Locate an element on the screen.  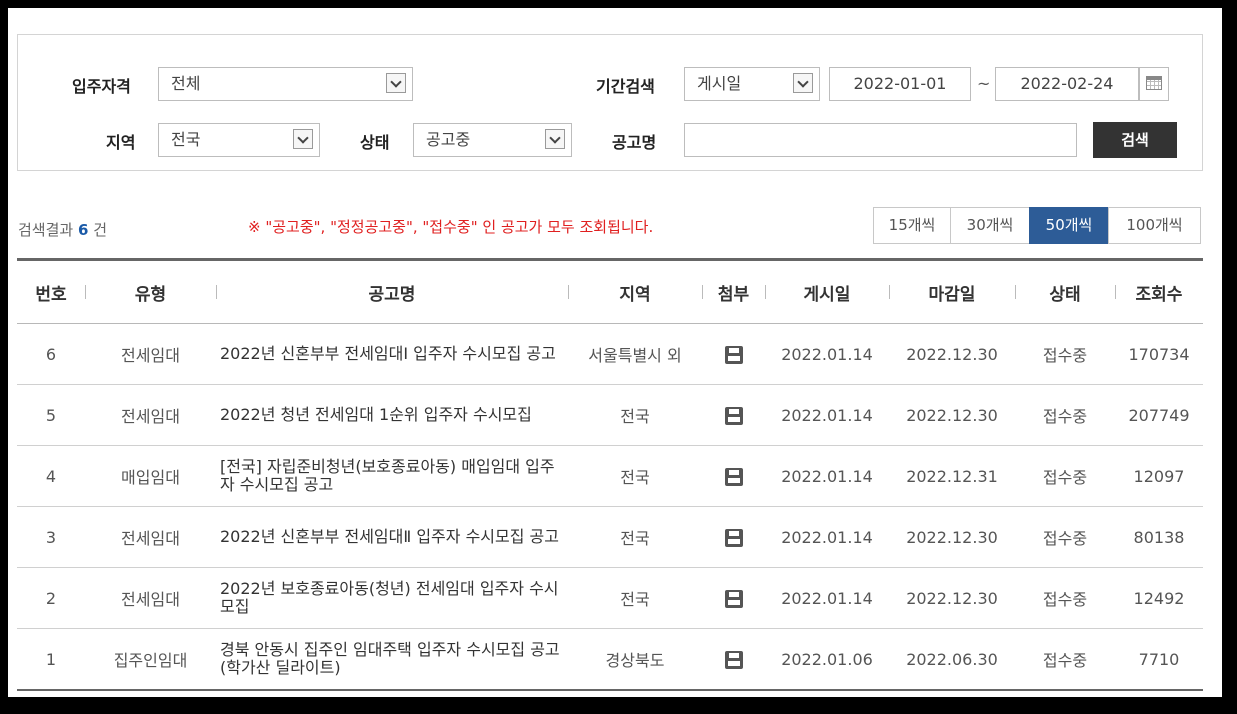
row-number: 6 is located at coordinates (51, 354).